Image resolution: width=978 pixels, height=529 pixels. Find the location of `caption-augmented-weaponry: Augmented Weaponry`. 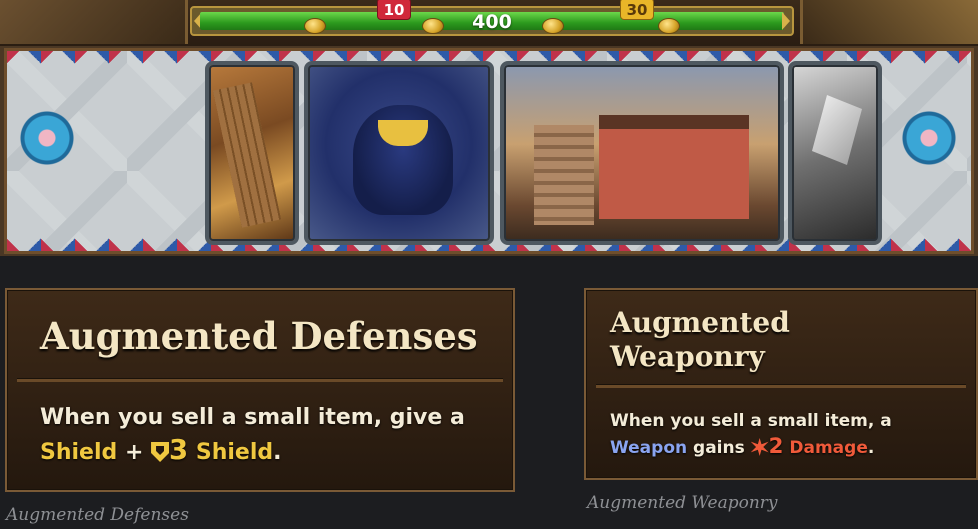

caption-augmented-weaponry: Augmented Weaponry is located at coordinates (682, 503).